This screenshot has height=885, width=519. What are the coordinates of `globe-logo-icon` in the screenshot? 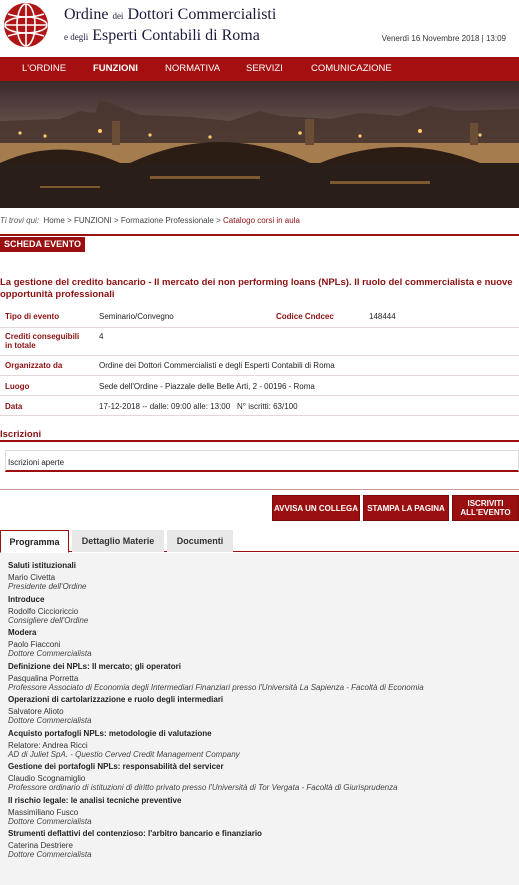 It's located at (26, 25).